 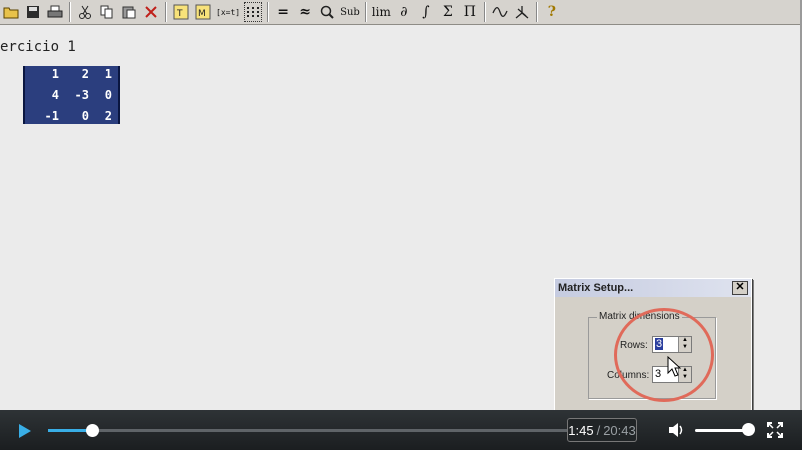 I want to click on print-icon, so click(x=55, y=12).